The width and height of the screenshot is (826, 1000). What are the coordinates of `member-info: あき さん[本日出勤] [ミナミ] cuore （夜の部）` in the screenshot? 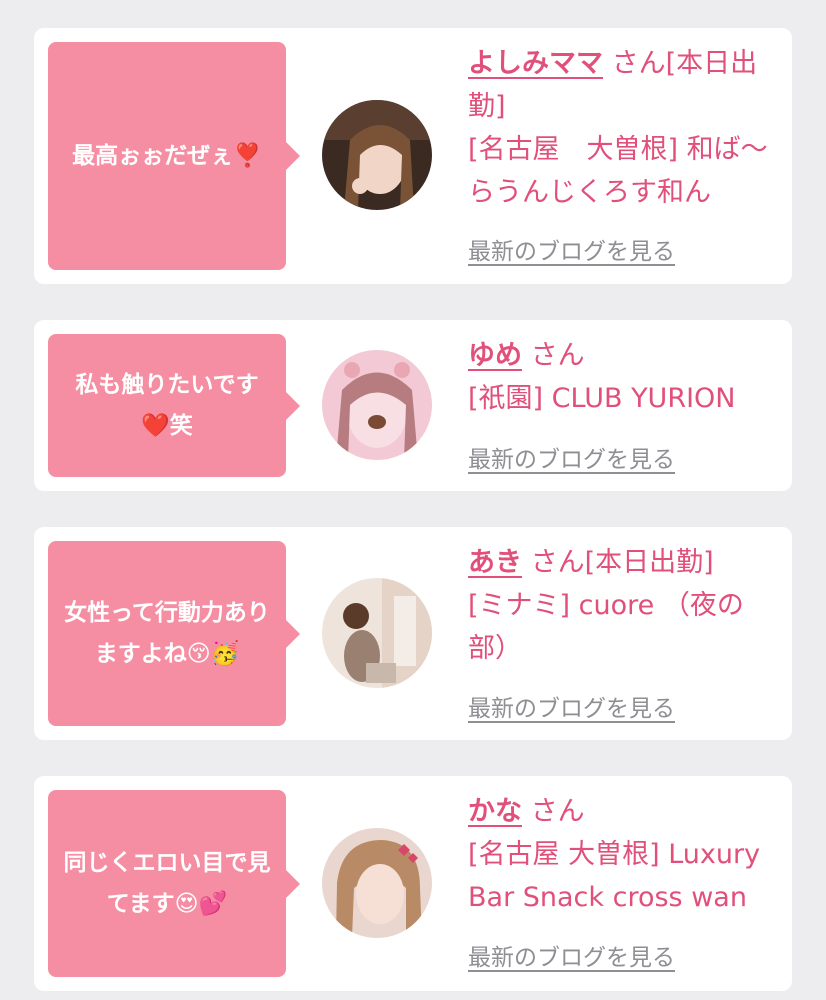 It's located at (624, 605).